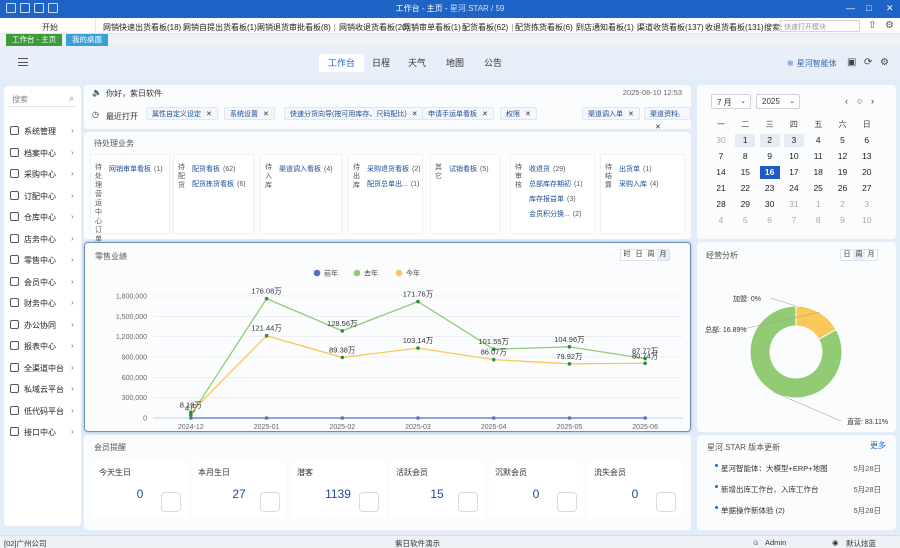 This screenshot has width=900, height=548. Describe the element at coordinates (536, 490) in the screenshot. I see `member-card: 沉默会员 0` at that location.